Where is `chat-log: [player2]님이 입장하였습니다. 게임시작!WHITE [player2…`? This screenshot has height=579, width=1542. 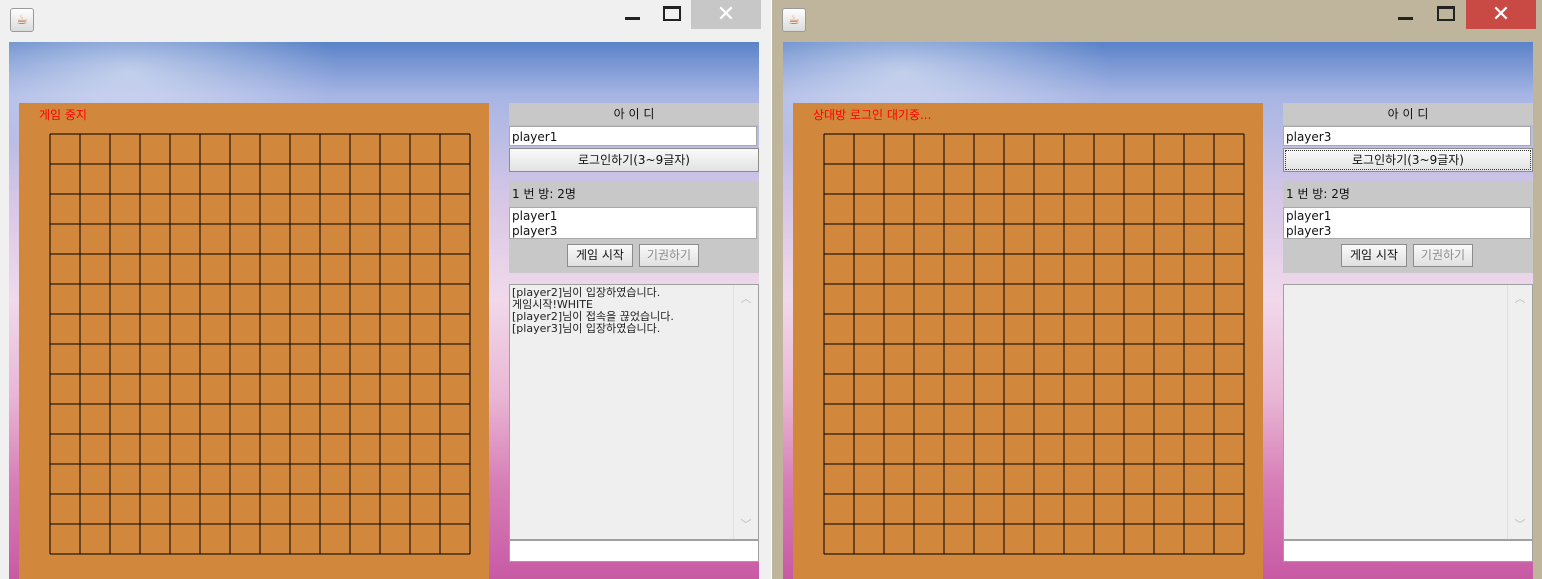
chat-log: [player2]님이 입장하였습니다. 게임시작!WHITE [player2… is located at coordinates (634, 412).